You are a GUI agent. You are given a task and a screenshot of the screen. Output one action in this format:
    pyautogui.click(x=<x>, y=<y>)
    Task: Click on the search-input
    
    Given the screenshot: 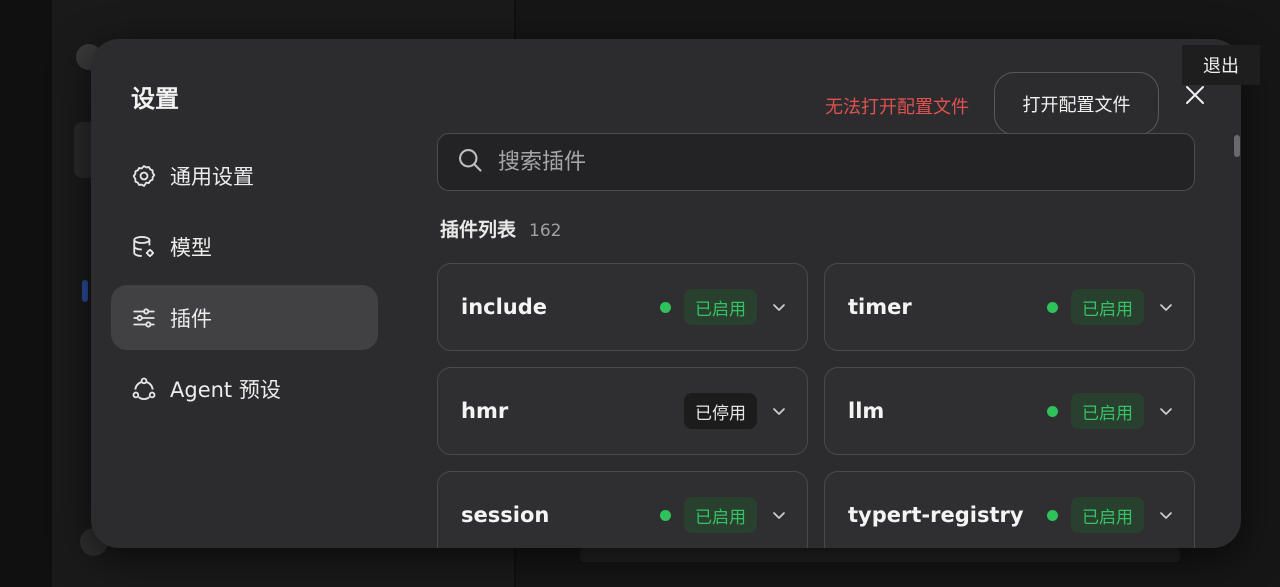 What is the action you would take?
    pyautogui.click(x=818, y=162)
    